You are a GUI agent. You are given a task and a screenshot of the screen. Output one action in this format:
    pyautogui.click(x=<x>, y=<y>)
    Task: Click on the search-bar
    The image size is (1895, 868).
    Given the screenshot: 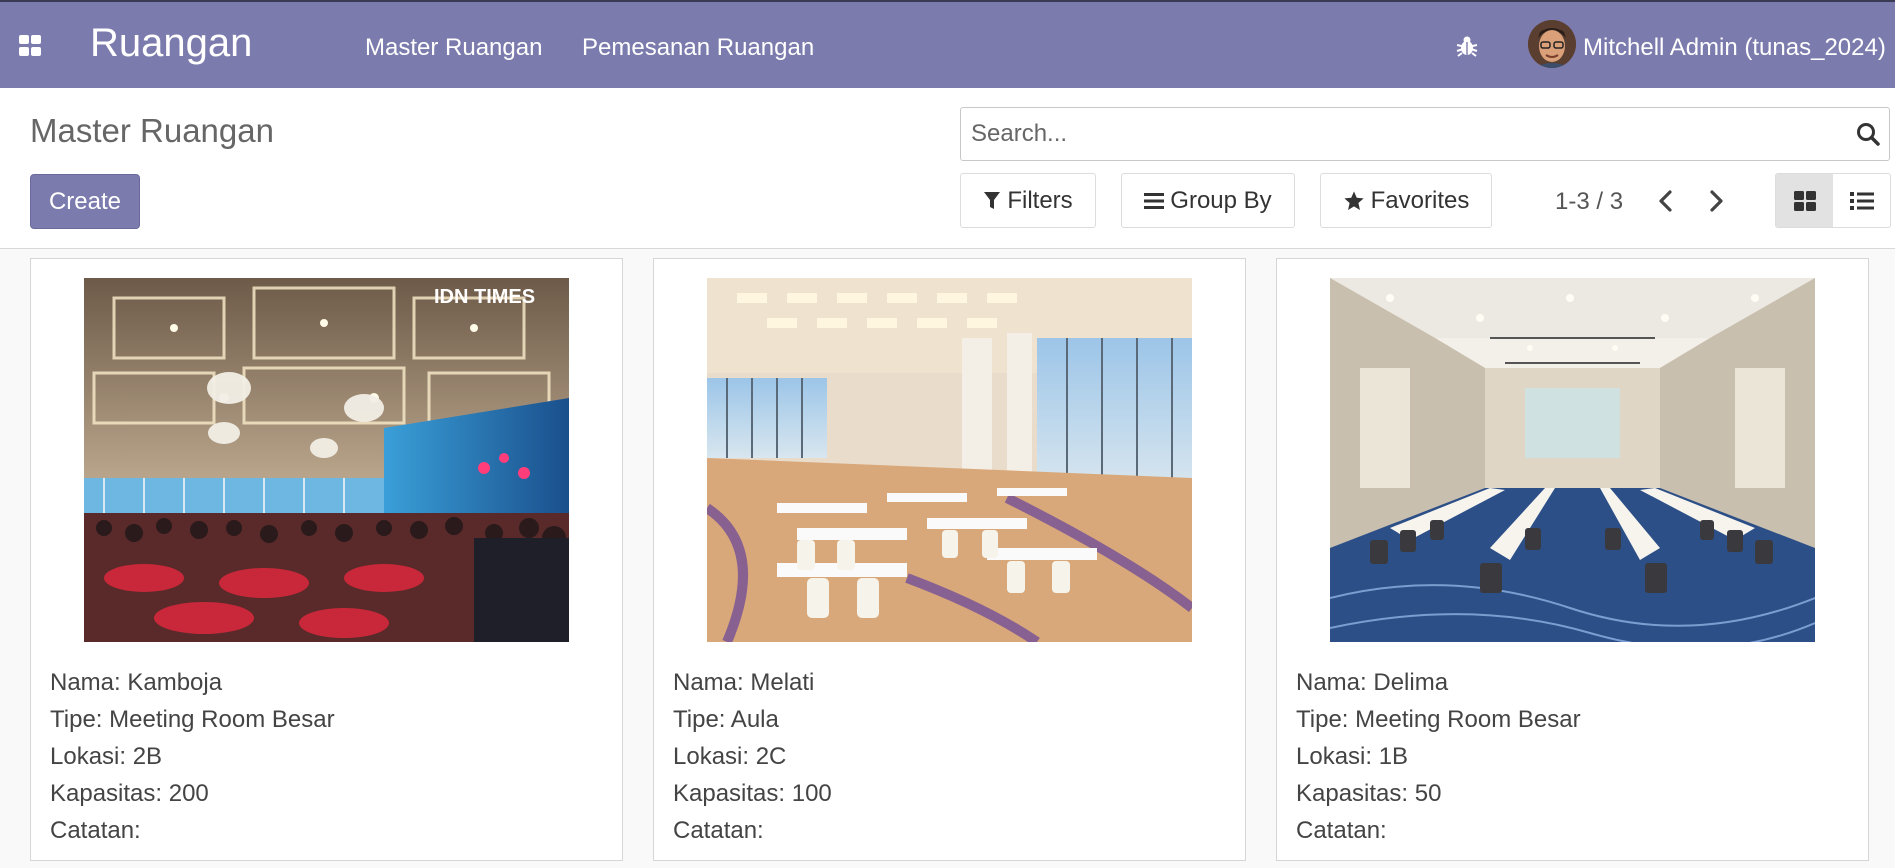 What is the action you would take?
    pyautogui.click(x=1425, y=134)
    